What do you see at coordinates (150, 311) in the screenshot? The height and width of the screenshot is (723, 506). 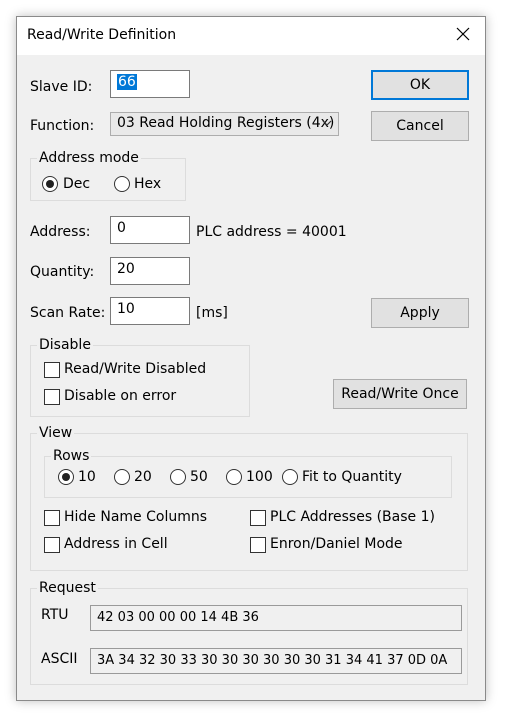 I see `scan-rate-input: 10` at bounding box center [150, 311].